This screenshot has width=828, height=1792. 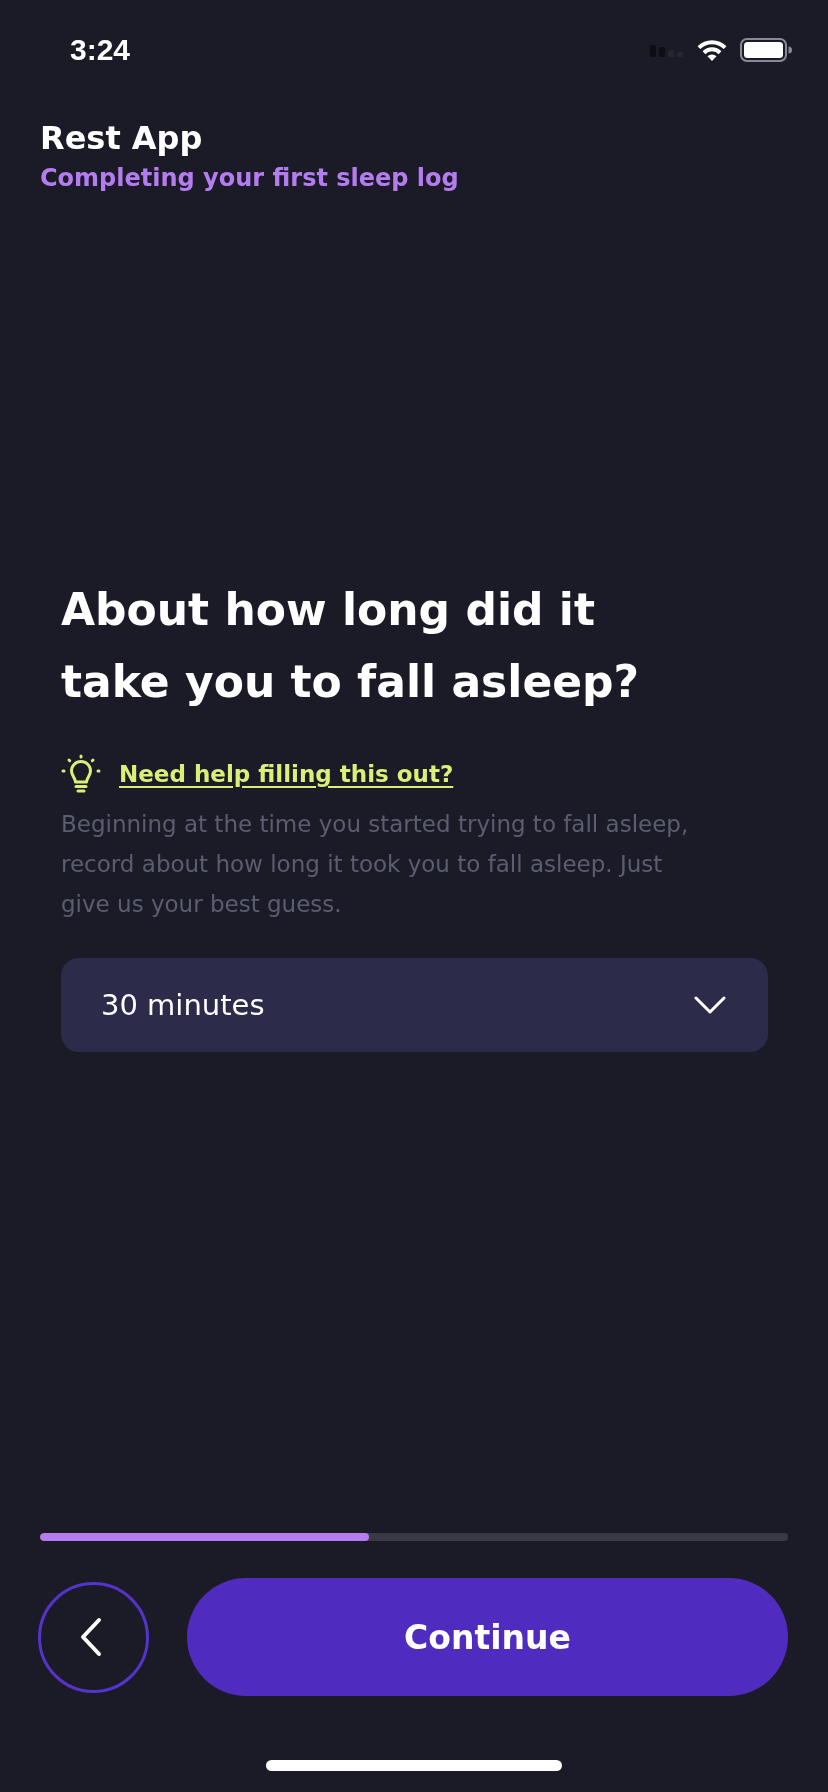 What do you see at coordinates (249, 178) in the screenshot?
I see `app-subtitle: Completing your first sleep log` at bounding box center [249, 178].